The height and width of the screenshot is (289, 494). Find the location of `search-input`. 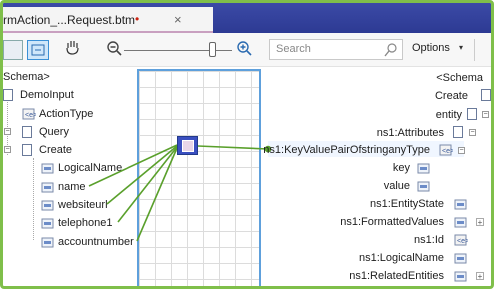

search-input is located at coordinates (328, 49).